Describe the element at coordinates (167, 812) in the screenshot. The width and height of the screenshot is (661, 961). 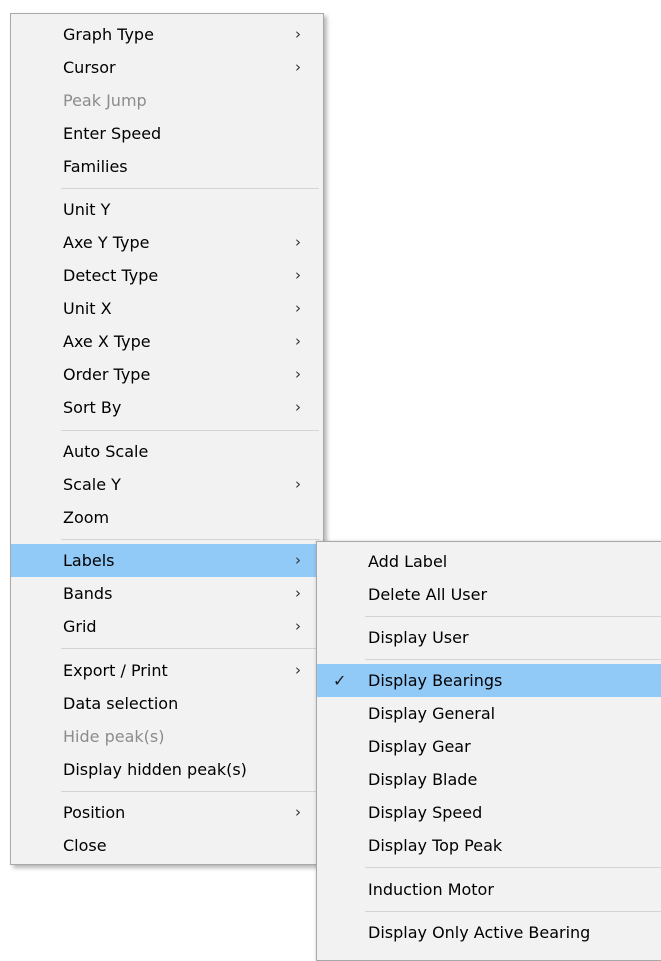
I see `menu-item-position: Position ›` at that location.